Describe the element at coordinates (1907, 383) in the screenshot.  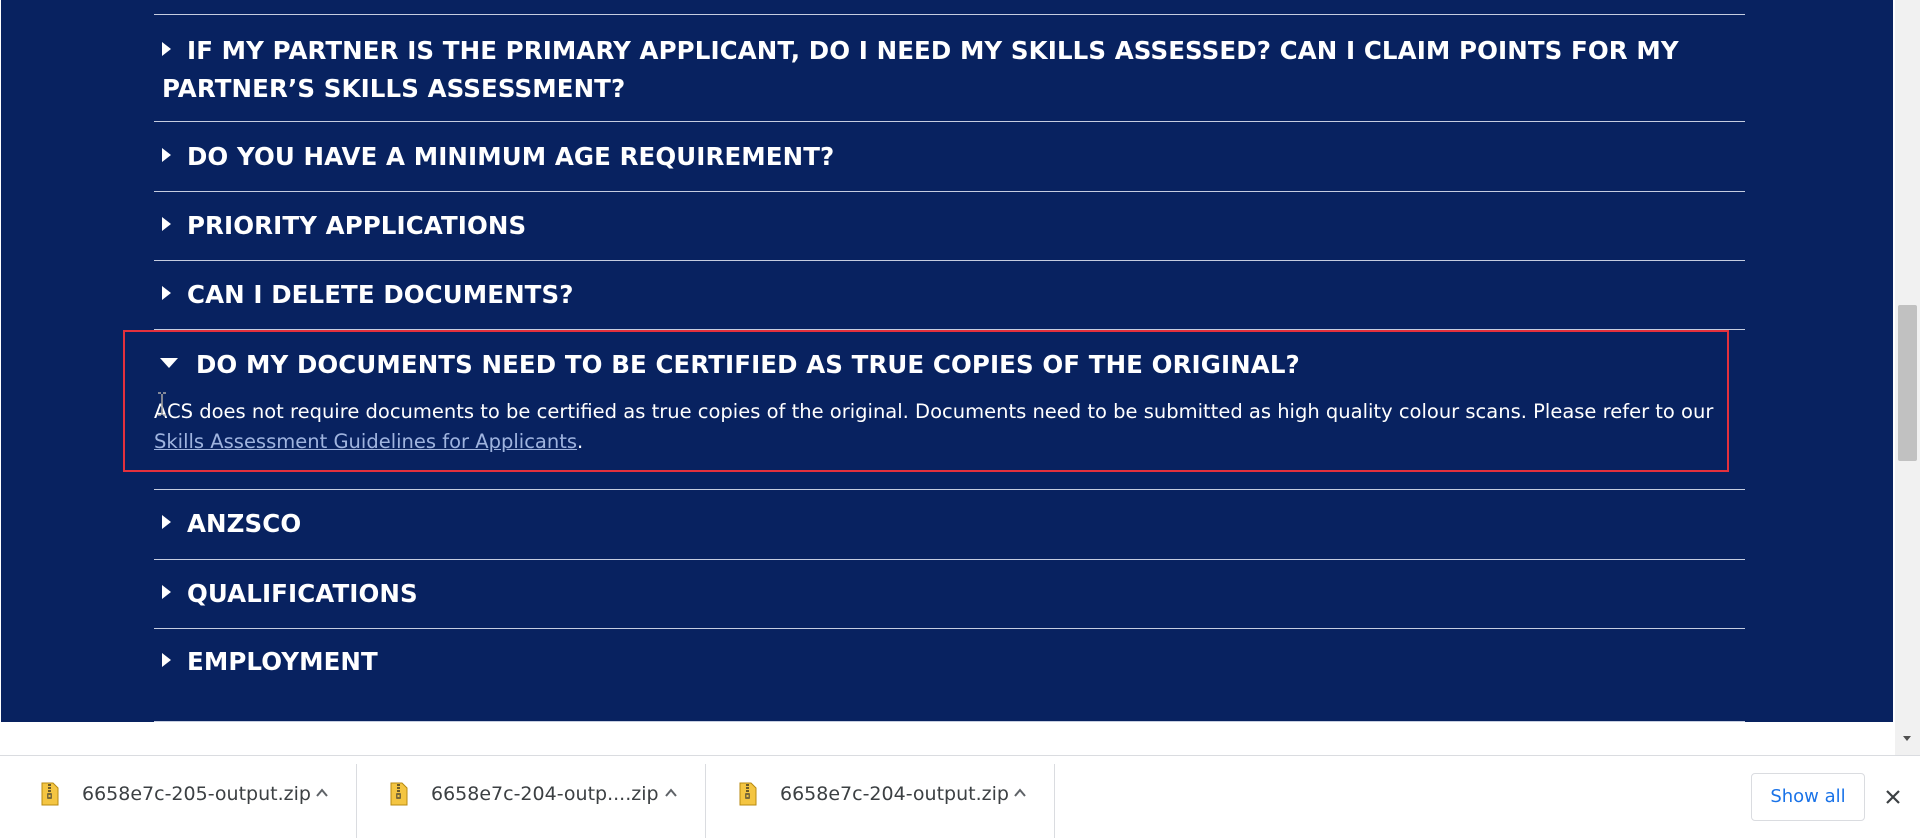
I see `scrollbar-thumb` at that location.